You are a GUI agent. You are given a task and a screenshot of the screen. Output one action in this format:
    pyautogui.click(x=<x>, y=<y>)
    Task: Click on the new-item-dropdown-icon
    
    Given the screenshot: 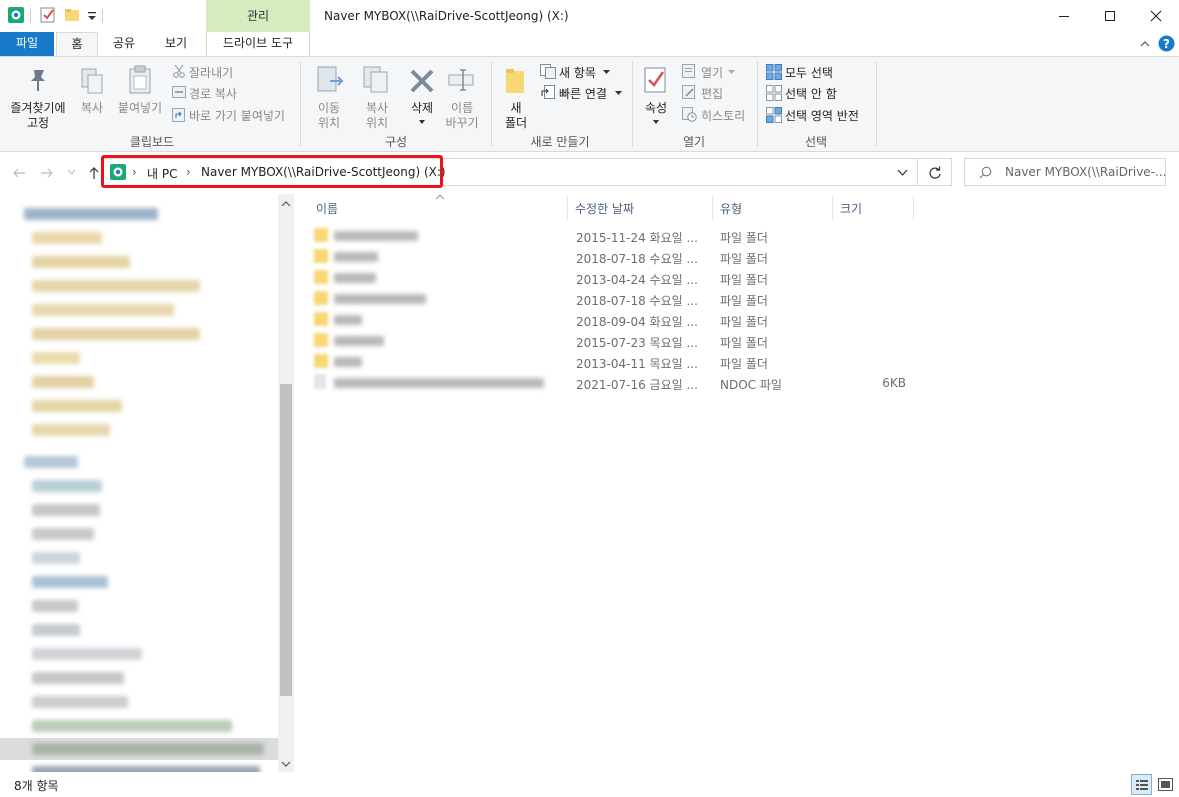 What is the action you would take?
    pyautogui.click(x=606, y=72)
    